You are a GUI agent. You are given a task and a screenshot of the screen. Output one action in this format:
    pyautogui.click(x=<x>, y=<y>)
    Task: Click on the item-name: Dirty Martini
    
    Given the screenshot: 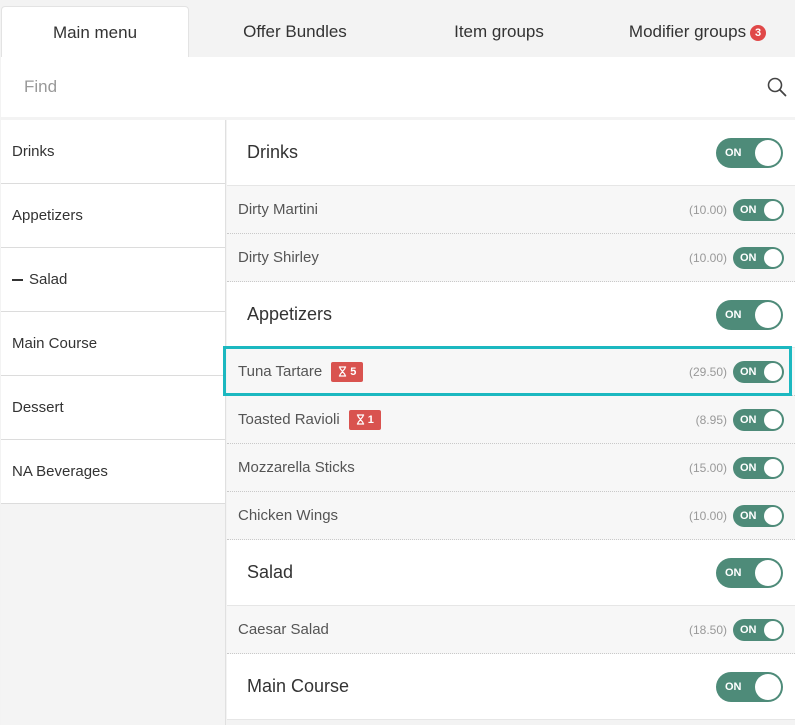 What is the action you would take?
    pyautogui.click(x=278, y=209)
    